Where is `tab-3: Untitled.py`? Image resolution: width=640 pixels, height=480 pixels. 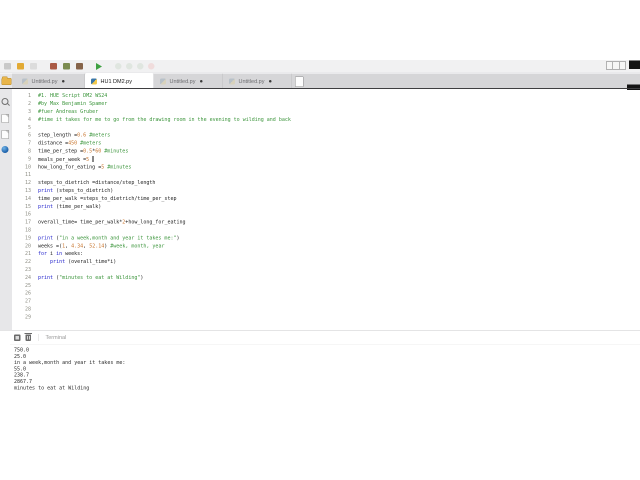
tab-3: Untitled.py is located at coordinates (188, 81).